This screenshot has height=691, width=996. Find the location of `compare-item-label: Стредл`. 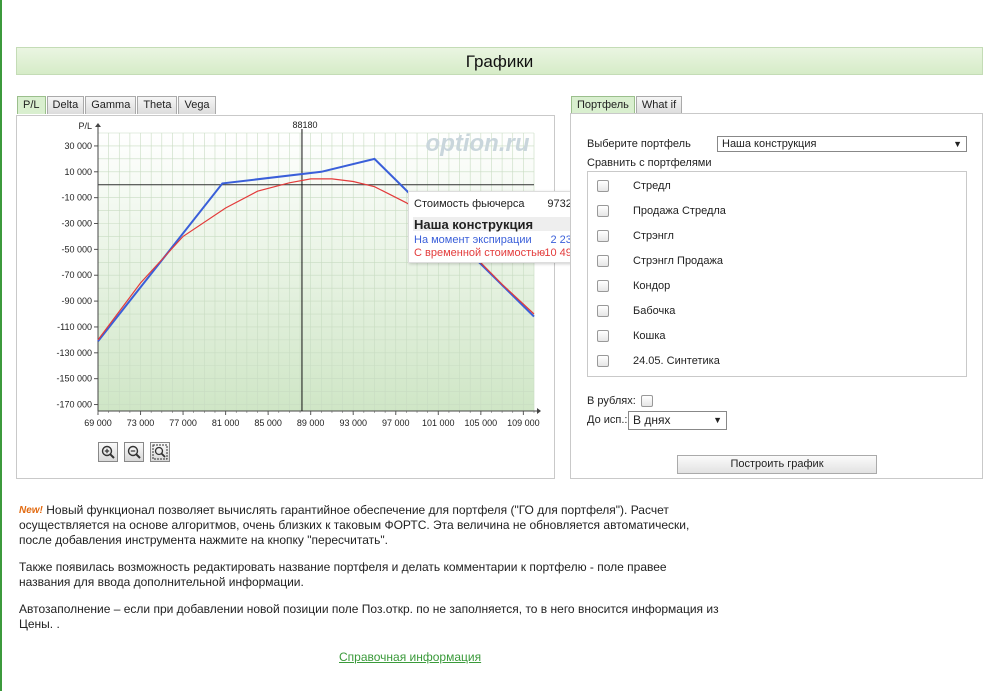

compare-item-label: Стредл is located at coordinates (652, 186).